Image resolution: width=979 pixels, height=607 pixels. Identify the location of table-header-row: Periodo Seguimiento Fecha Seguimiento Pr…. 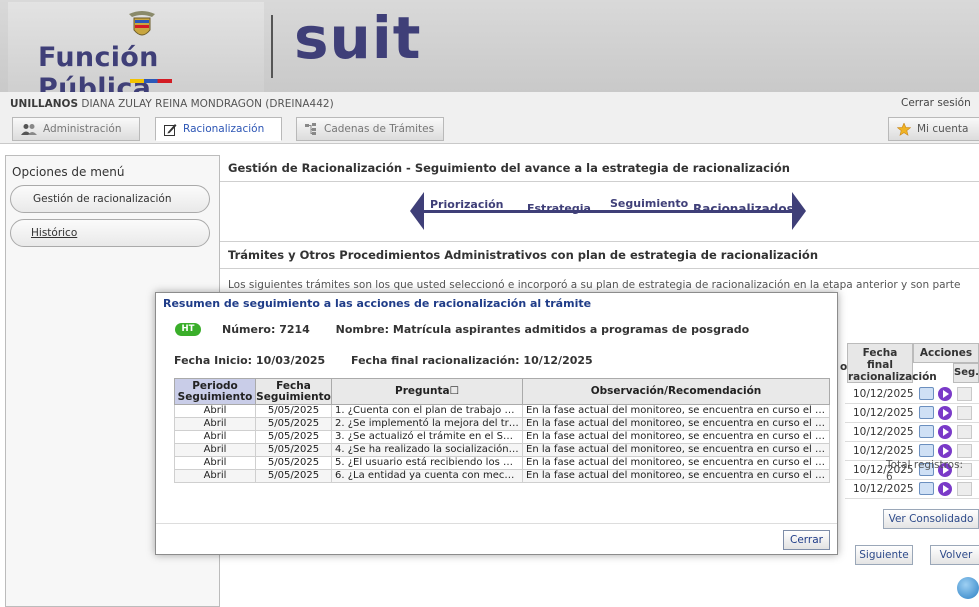
(502, 391).